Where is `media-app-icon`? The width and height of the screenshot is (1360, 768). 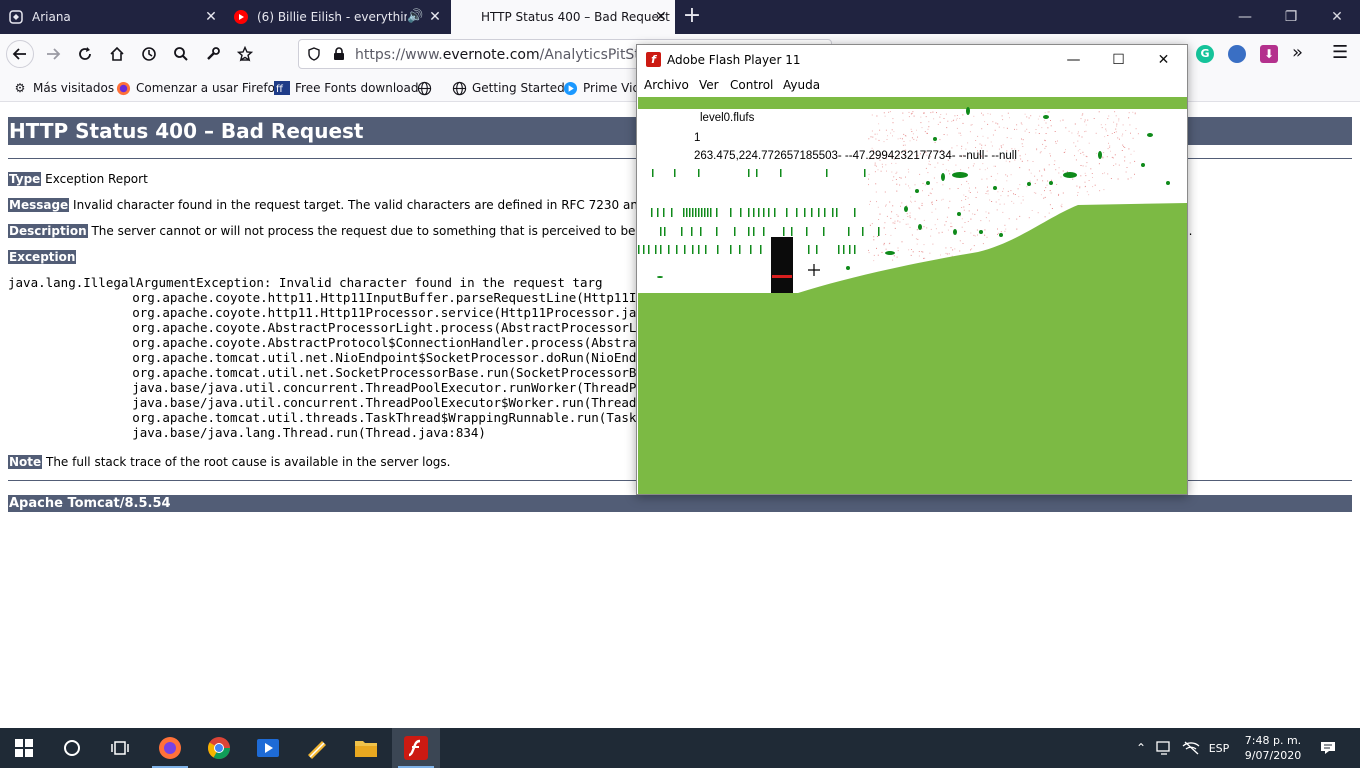
media-app-icon is located at coordinates (268, 748).